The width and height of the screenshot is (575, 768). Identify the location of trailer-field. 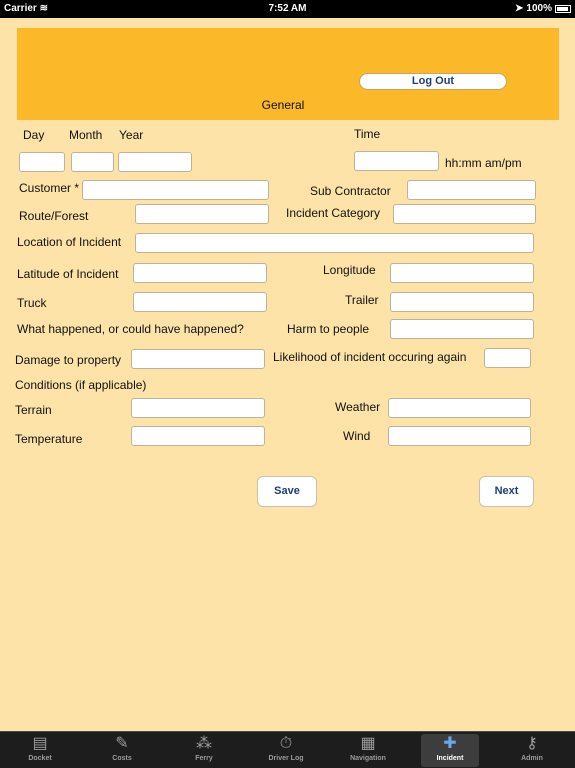
(462, 302).